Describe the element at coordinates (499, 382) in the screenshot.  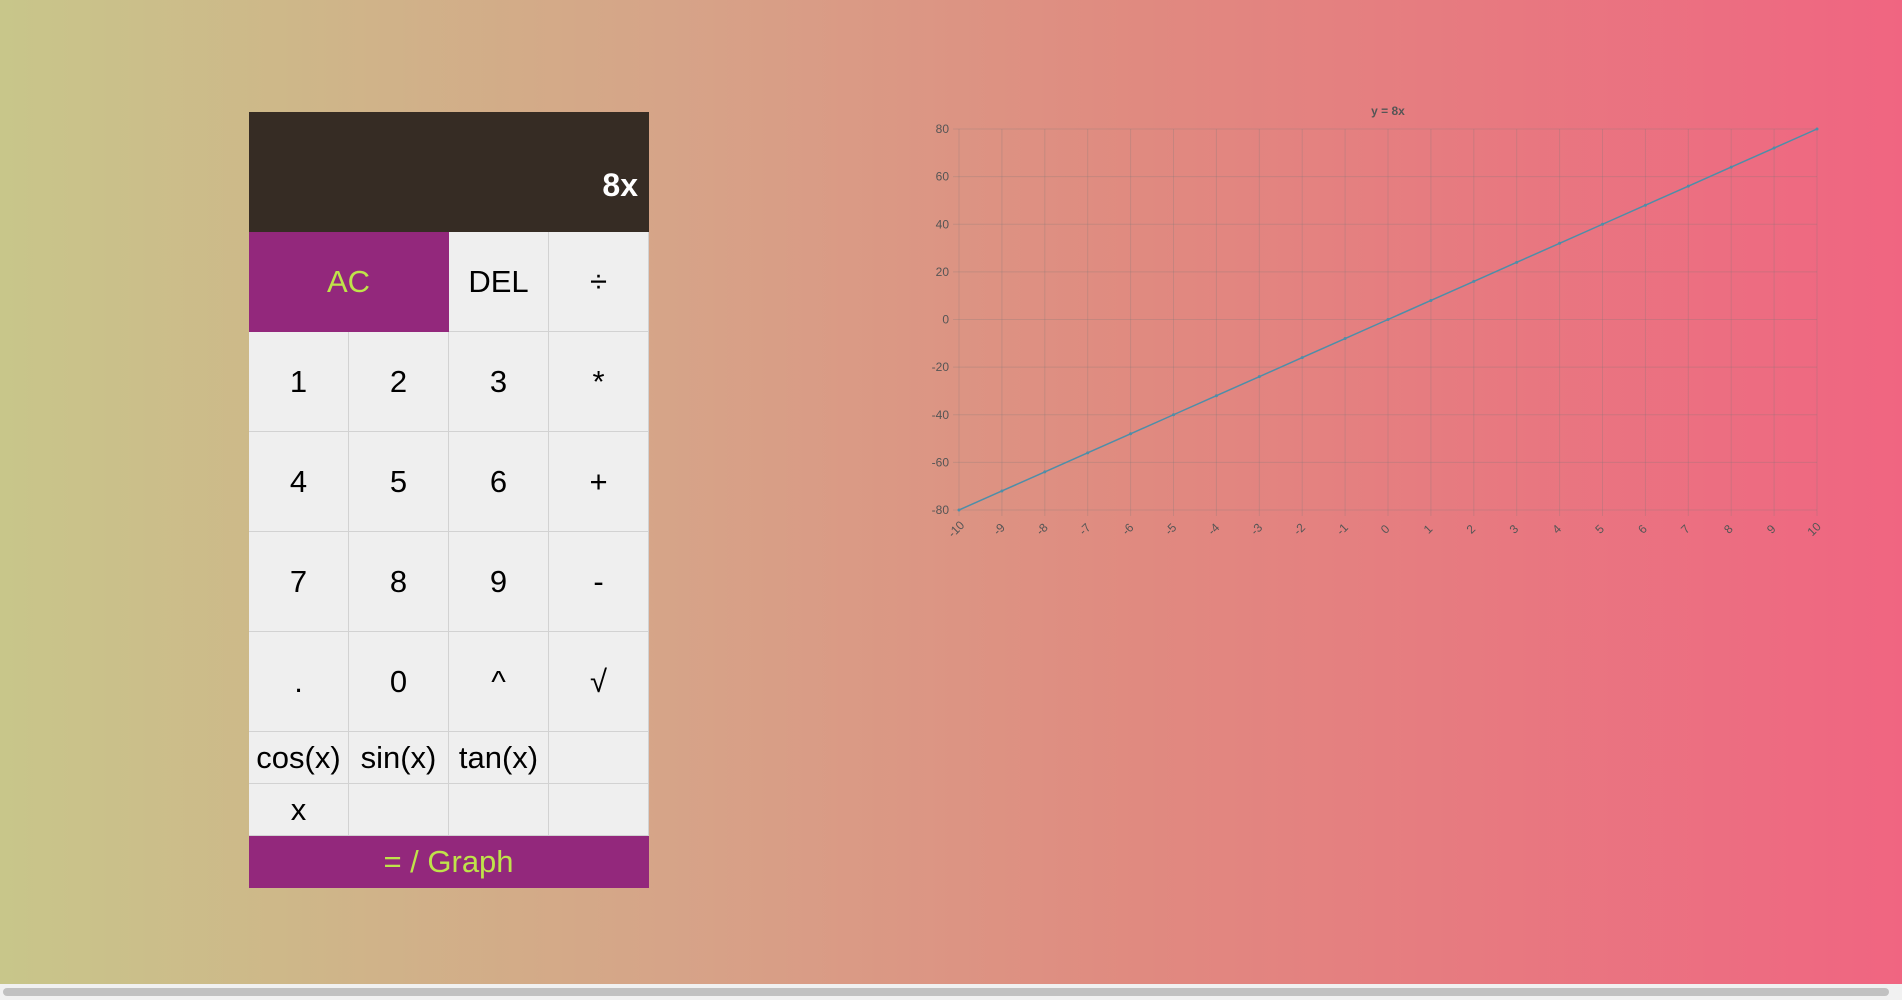
I see `digit-3-button: 3` at that location.